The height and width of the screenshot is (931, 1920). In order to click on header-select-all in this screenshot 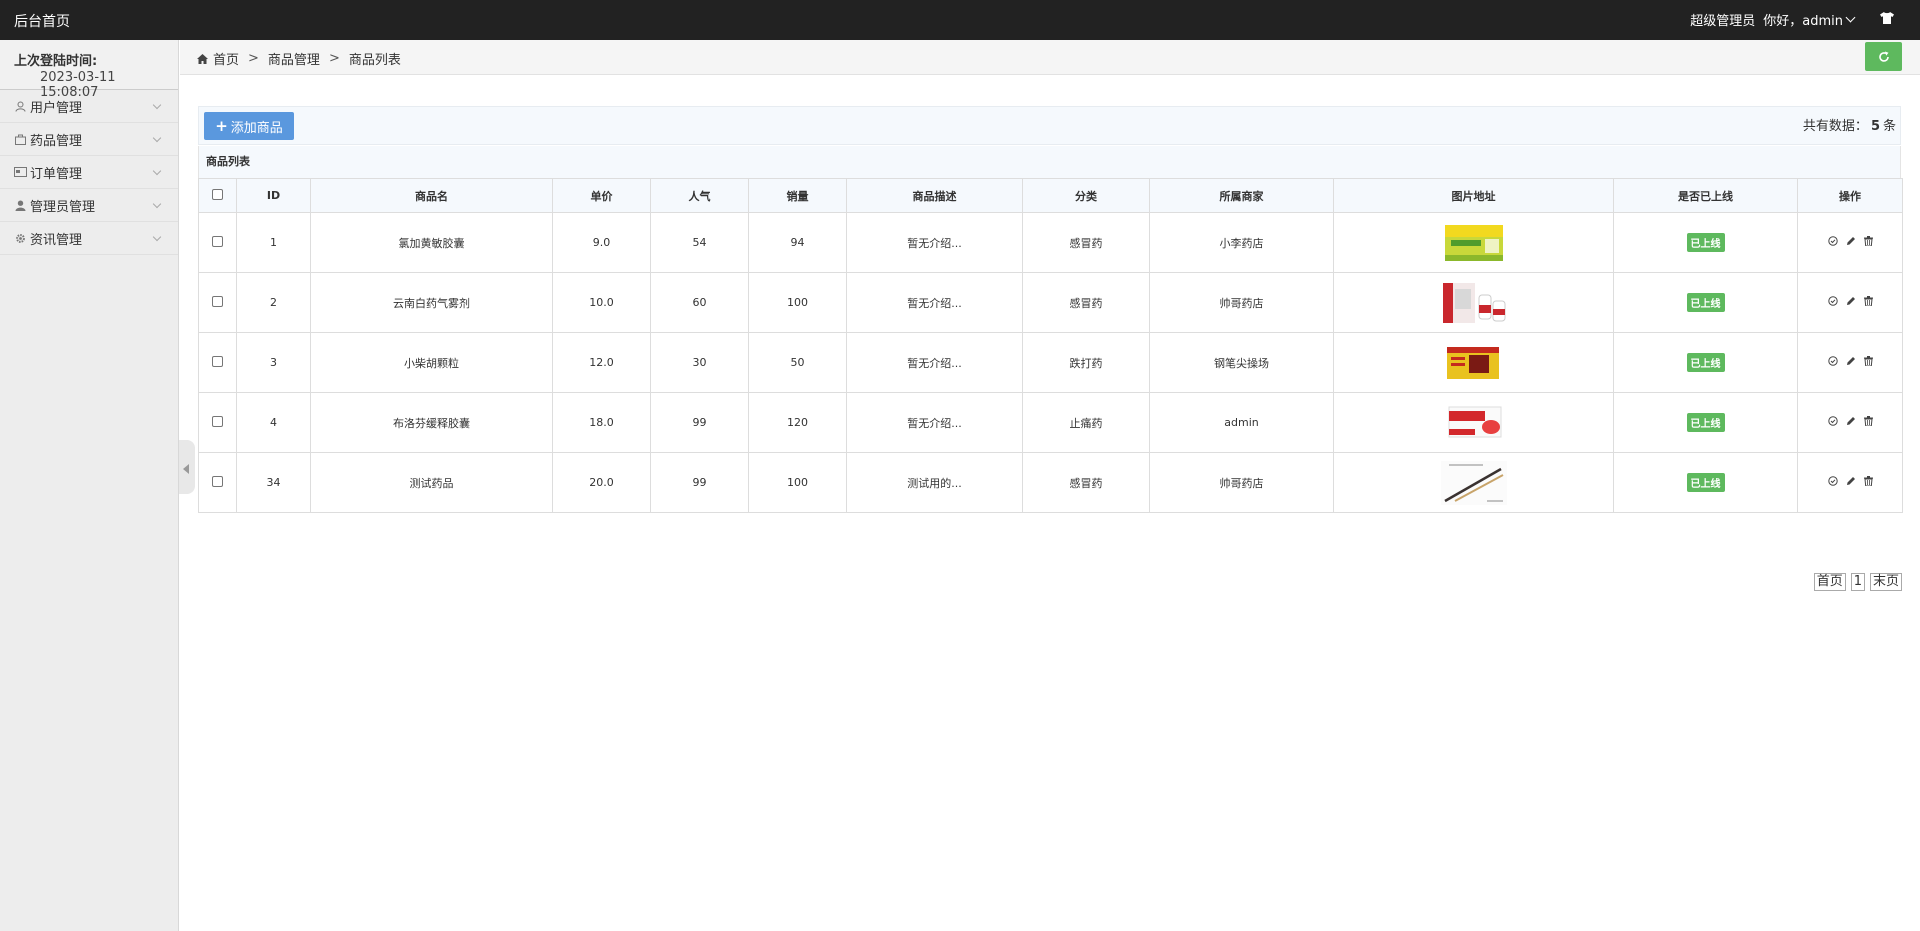, I will do `click(217, 195)`.